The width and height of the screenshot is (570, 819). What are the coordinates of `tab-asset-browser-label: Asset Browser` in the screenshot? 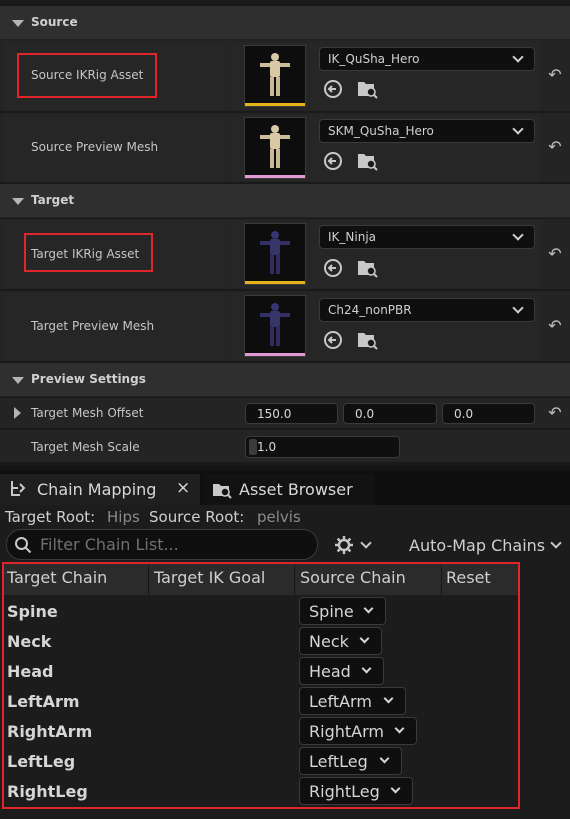 It's located at (296, 489).